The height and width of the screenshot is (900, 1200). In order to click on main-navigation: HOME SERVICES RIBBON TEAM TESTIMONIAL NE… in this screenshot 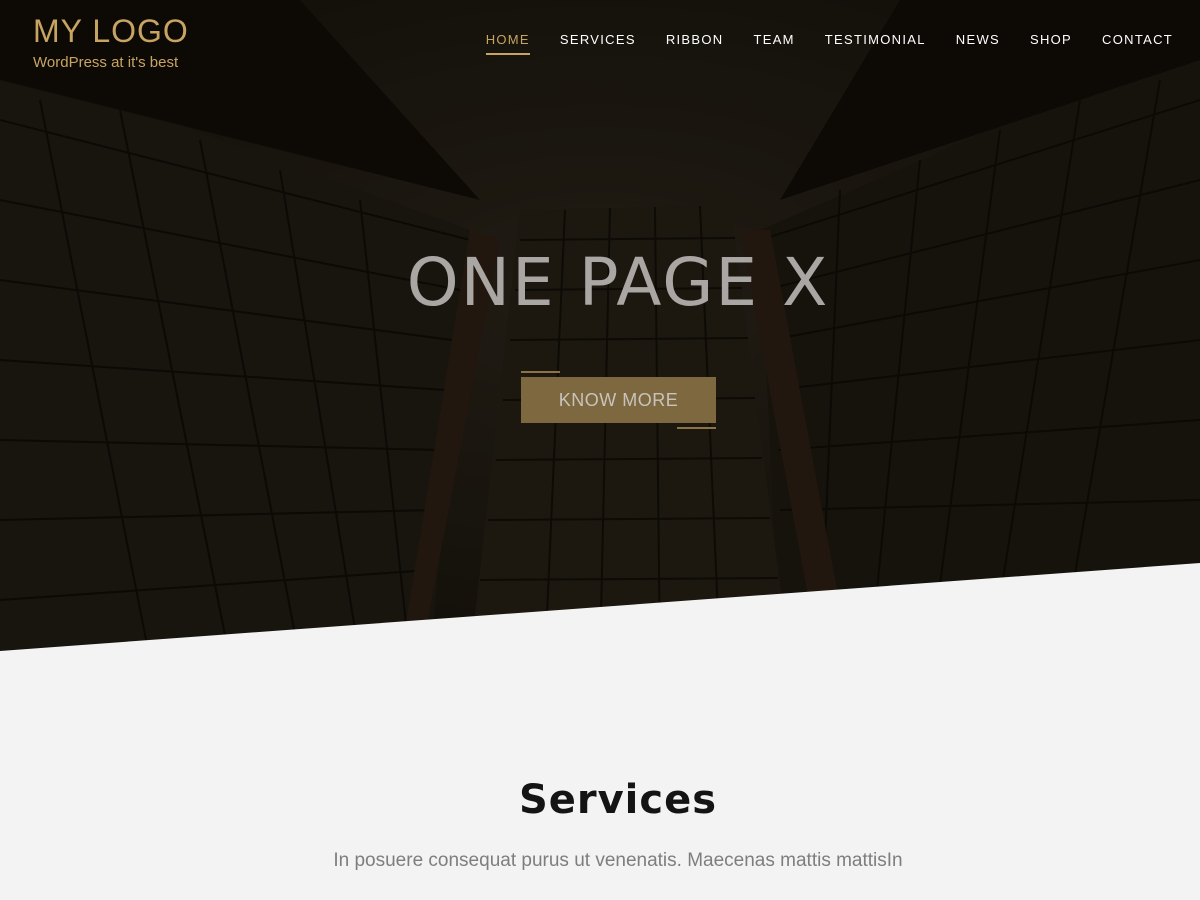, I will do `click(814, 42)`.